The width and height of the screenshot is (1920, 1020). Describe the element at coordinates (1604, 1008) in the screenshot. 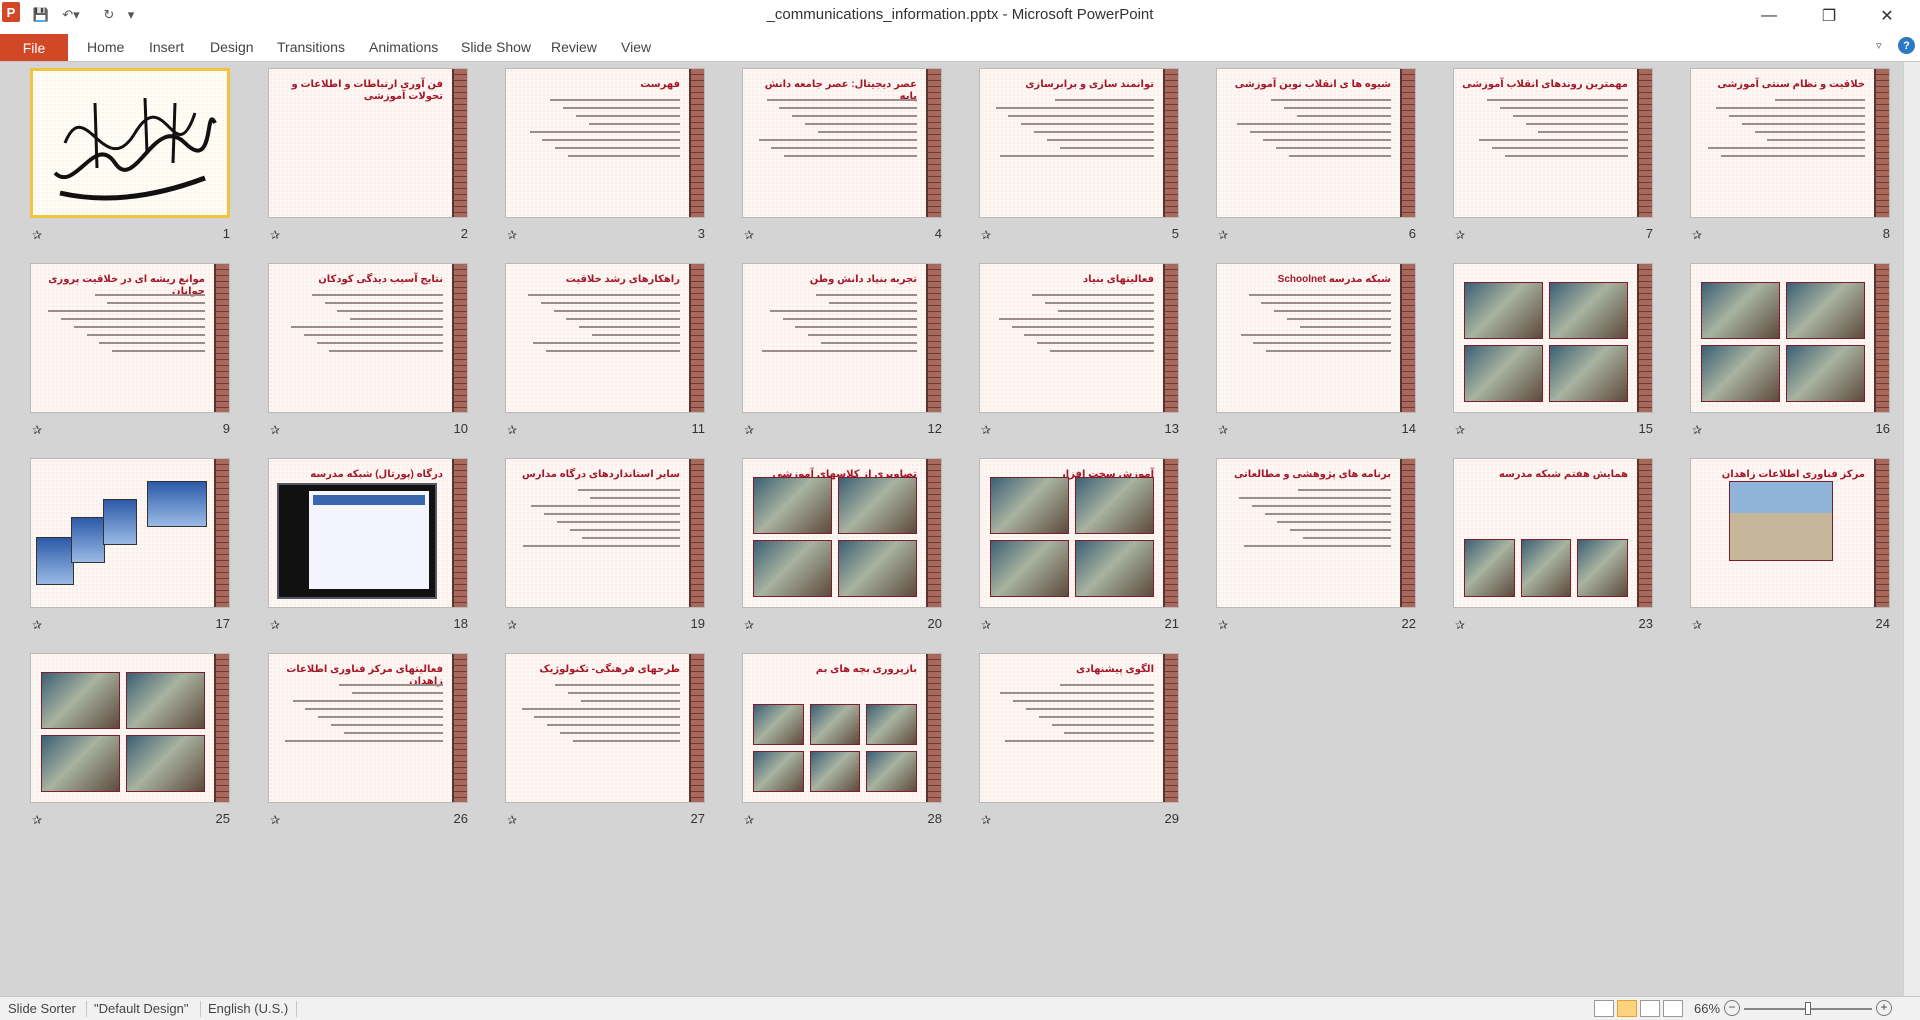

I see `normal-view-button` at that location.